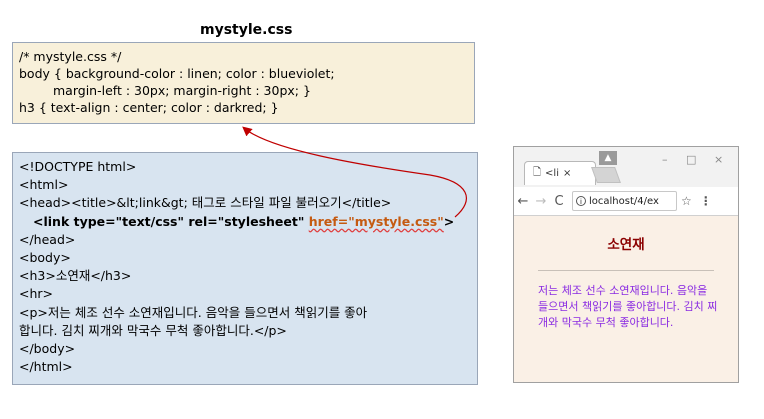  Describe the element at coordinates (581, 201) in the screenshot. I see `info-icon: i` at that location.